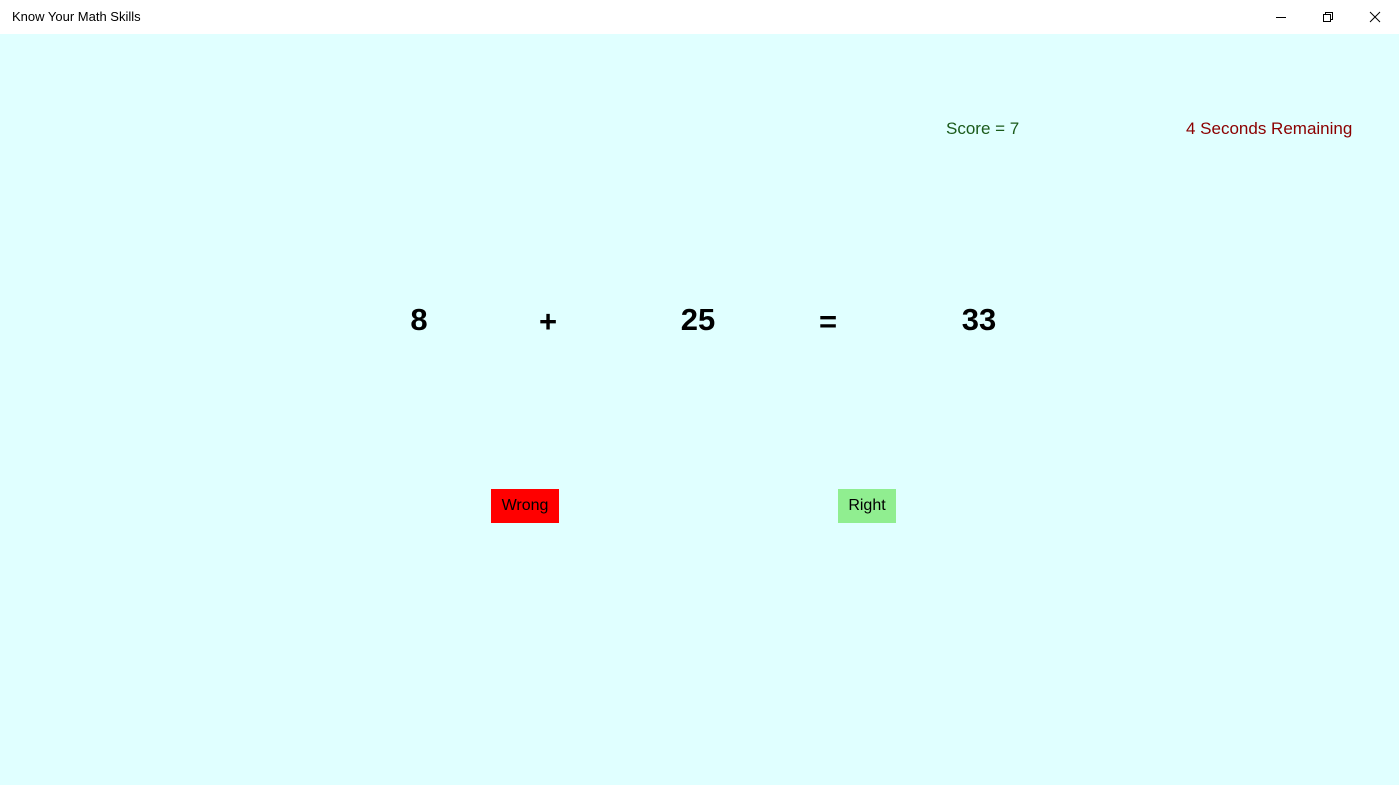  Describe the element at coordinates (525, 506) in the screenshot. I see `wrong-button: Wrong` at that location.